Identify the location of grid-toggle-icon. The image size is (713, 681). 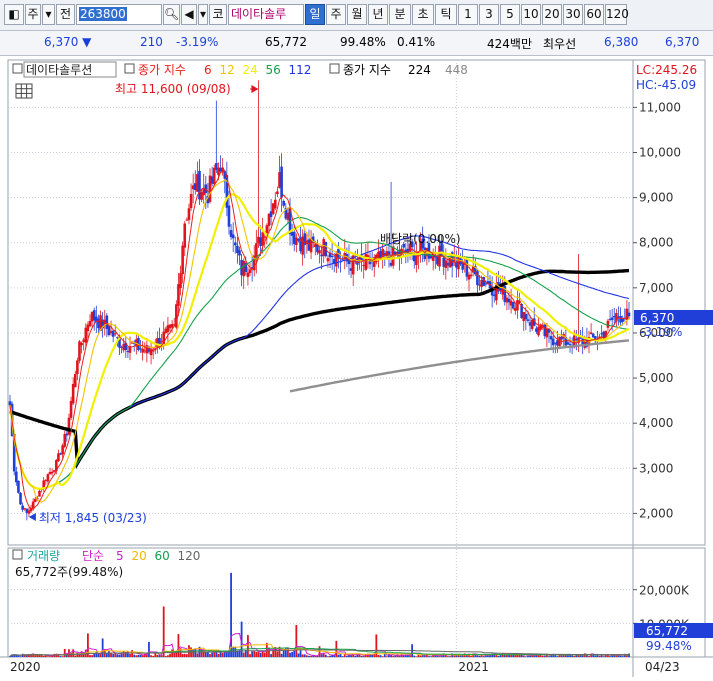
(24, 91).